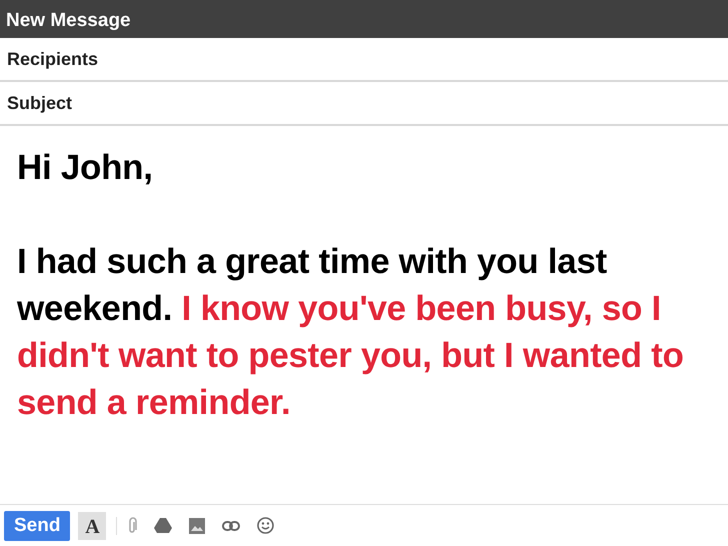 This screenshot has height=546, width=728. What do you see at coordinates (265, 525) in the screenshot?
I see `smiley-icon` at bounding box center [265, 525].